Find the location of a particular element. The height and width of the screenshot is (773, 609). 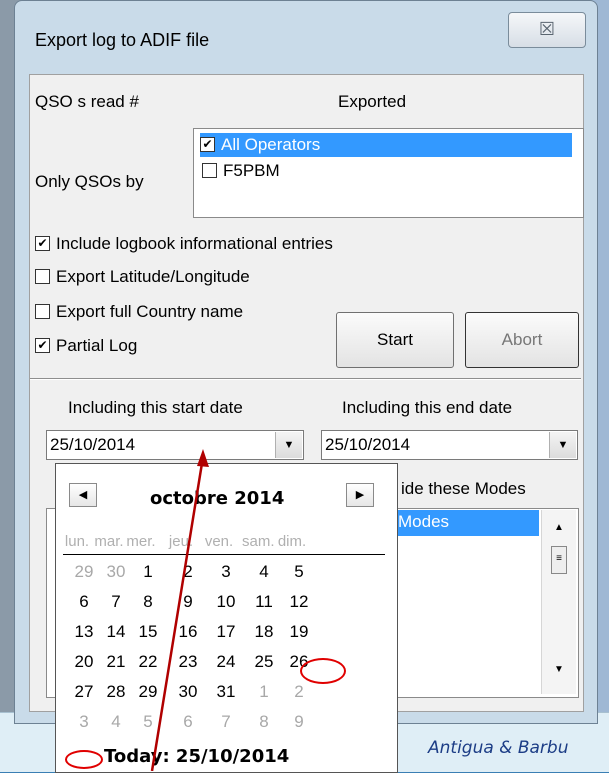

option-label: Partial Log is located at coordinates (97, 345).